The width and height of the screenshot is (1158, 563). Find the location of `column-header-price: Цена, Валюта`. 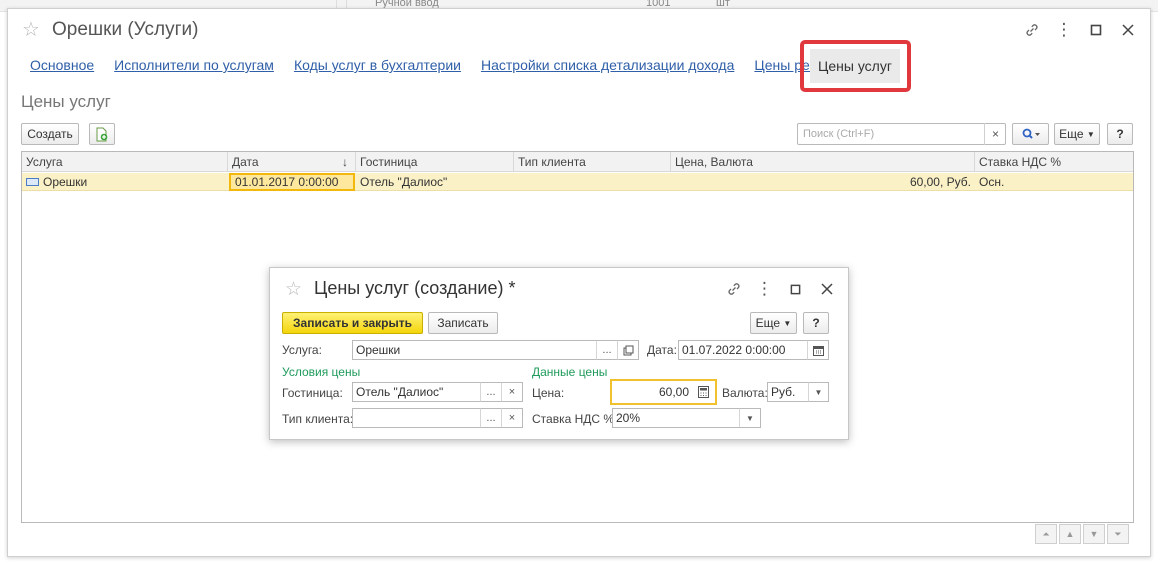

column-header-price: Цена, Валюта is located at coordinates (823, 162).